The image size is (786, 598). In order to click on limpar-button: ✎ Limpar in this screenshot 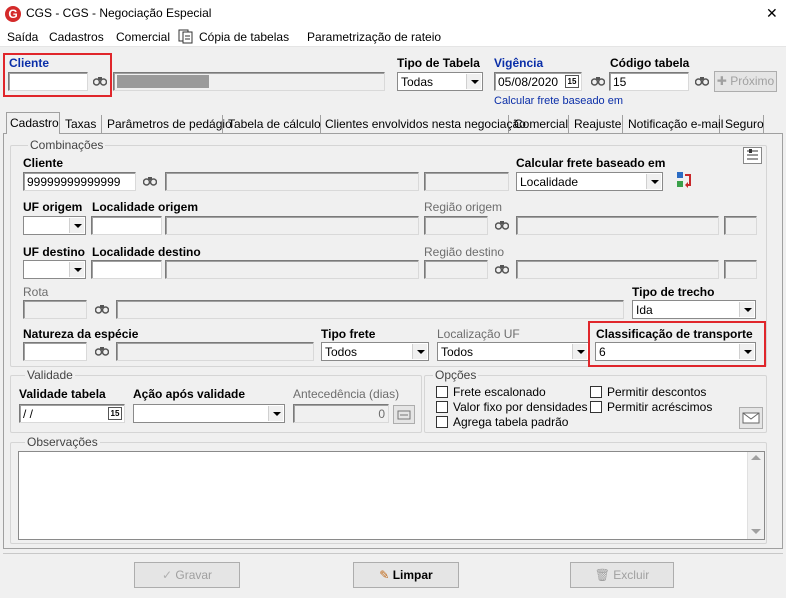, I will do `click(406, 575)`.